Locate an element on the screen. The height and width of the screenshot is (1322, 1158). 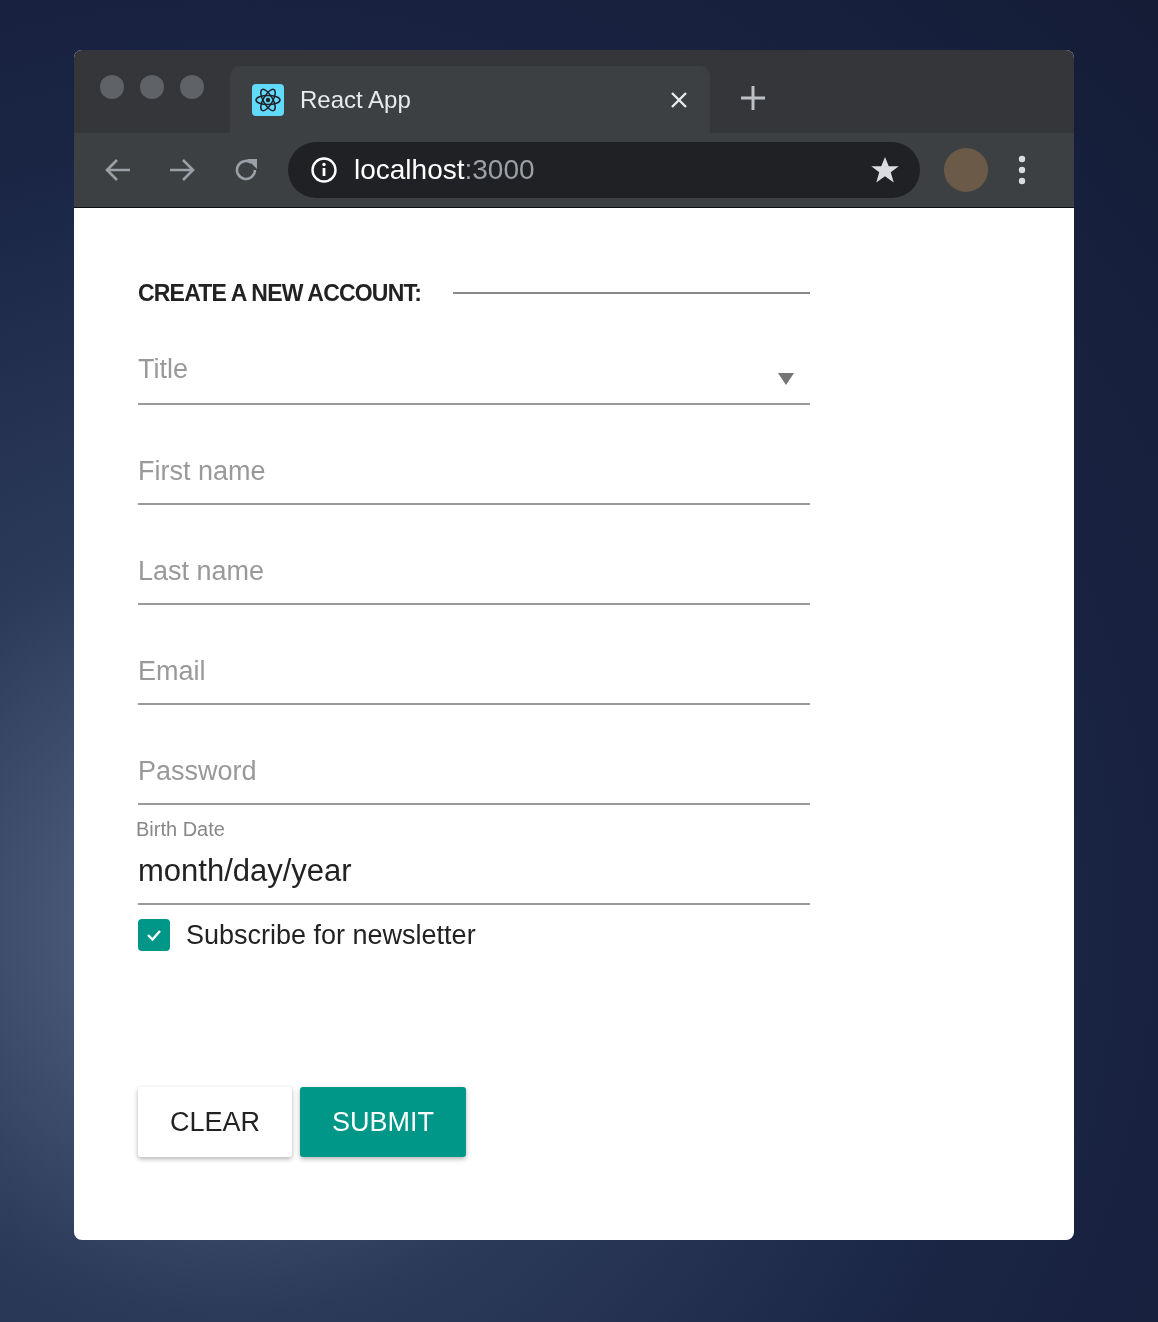
dropdown-caret-icon is located at coordinates (786, 379).